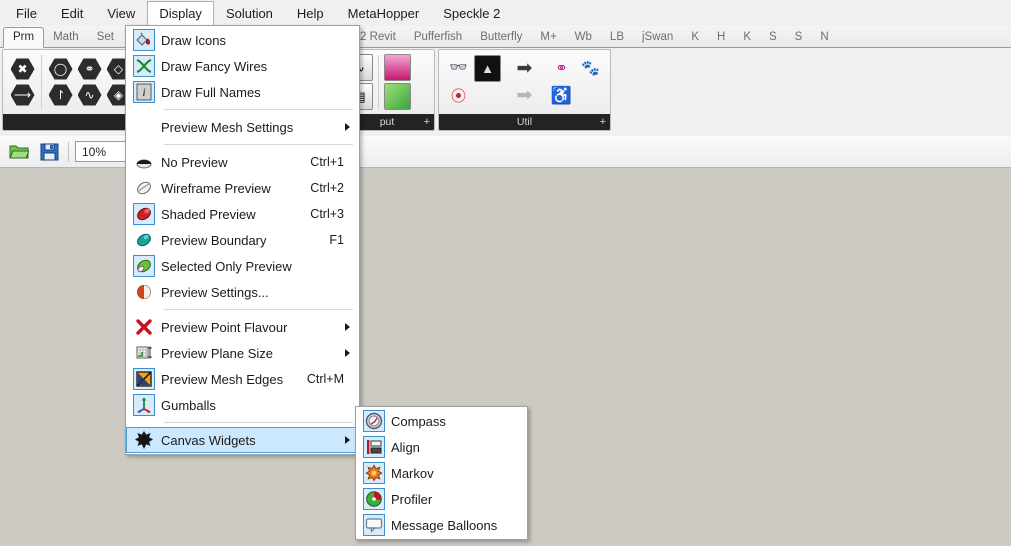 Image resolution: width=1011 pixels, height=546 pixels. Describe the element at coordinates (657, 37) in the screenshot. I see `ribbon-tab-jswan-14: jSwan` at that location.